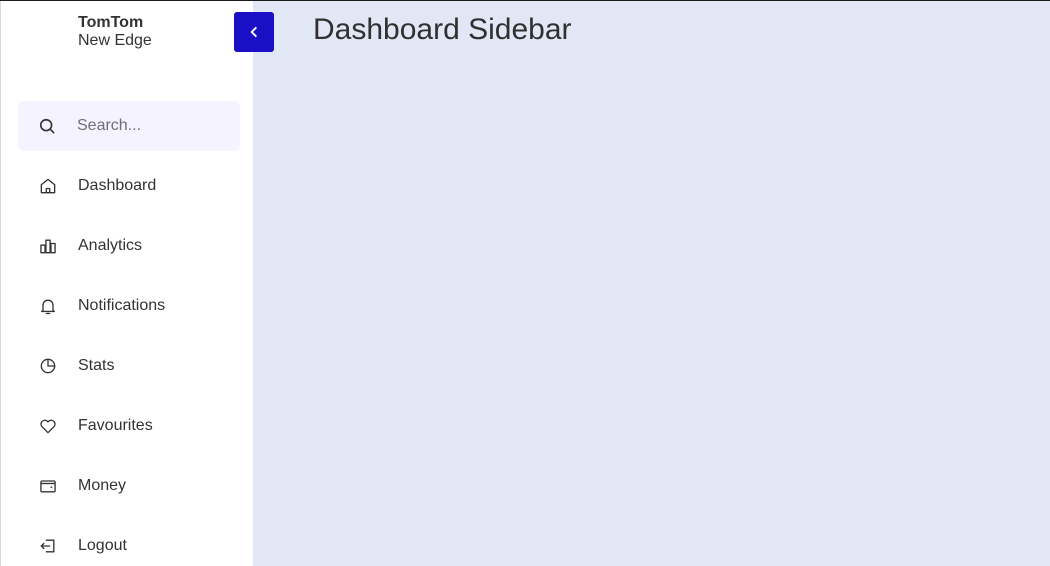 The image size is (1050, 566). What do you see at coordinates (154, 126) in the screenshot?
I see `search-input` at bounding box center [154, 126].